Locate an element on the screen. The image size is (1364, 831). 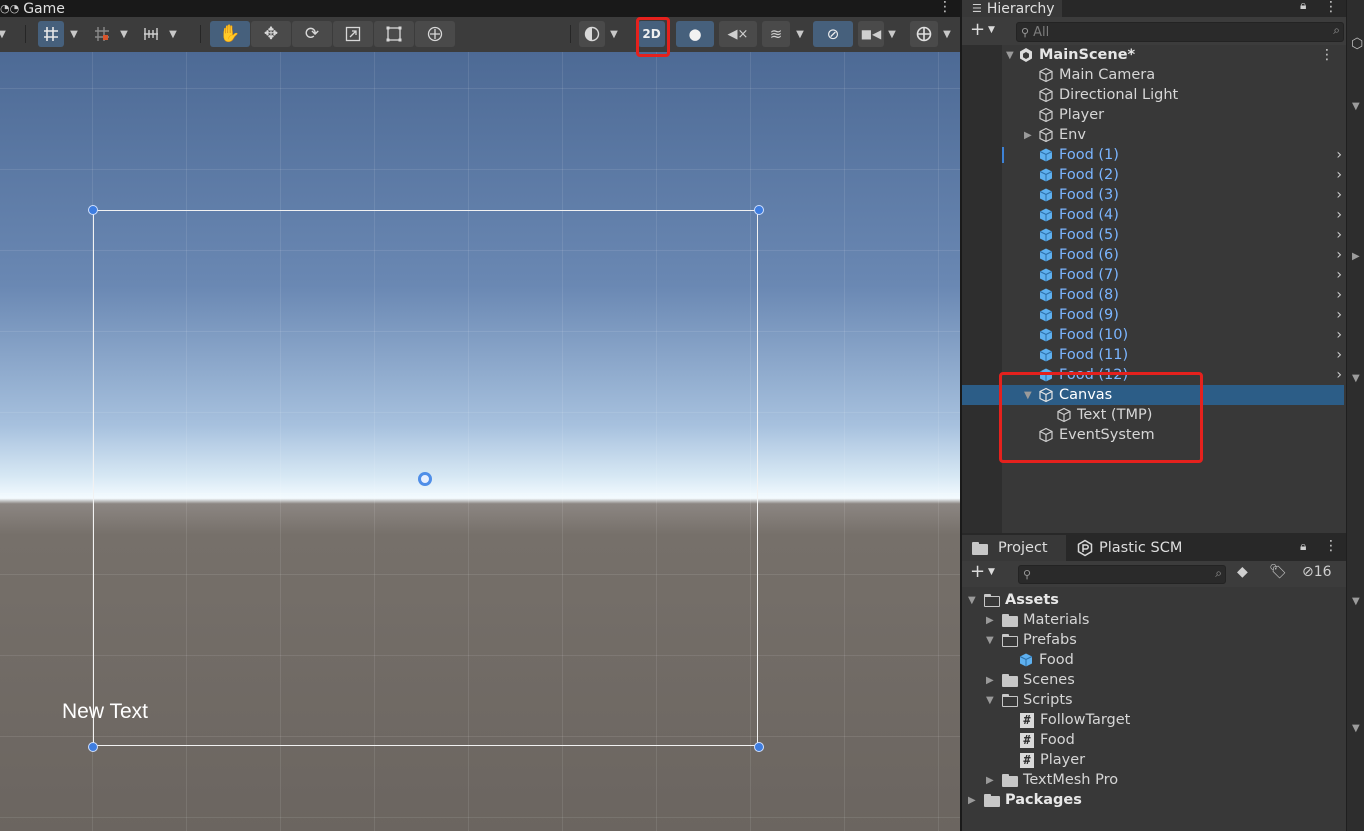
hierarchy-item-food-5: Food (5) › is located at coordinates (1154, 235).